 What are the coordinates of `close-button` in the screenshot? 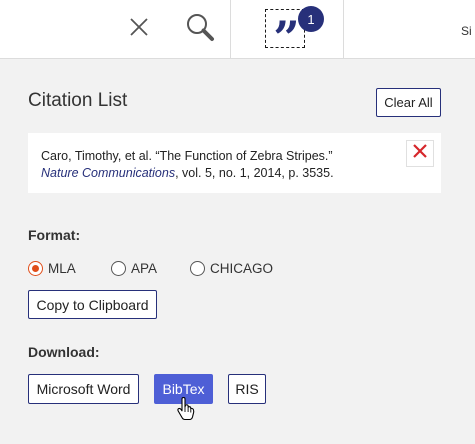 It's located at (139, 29).